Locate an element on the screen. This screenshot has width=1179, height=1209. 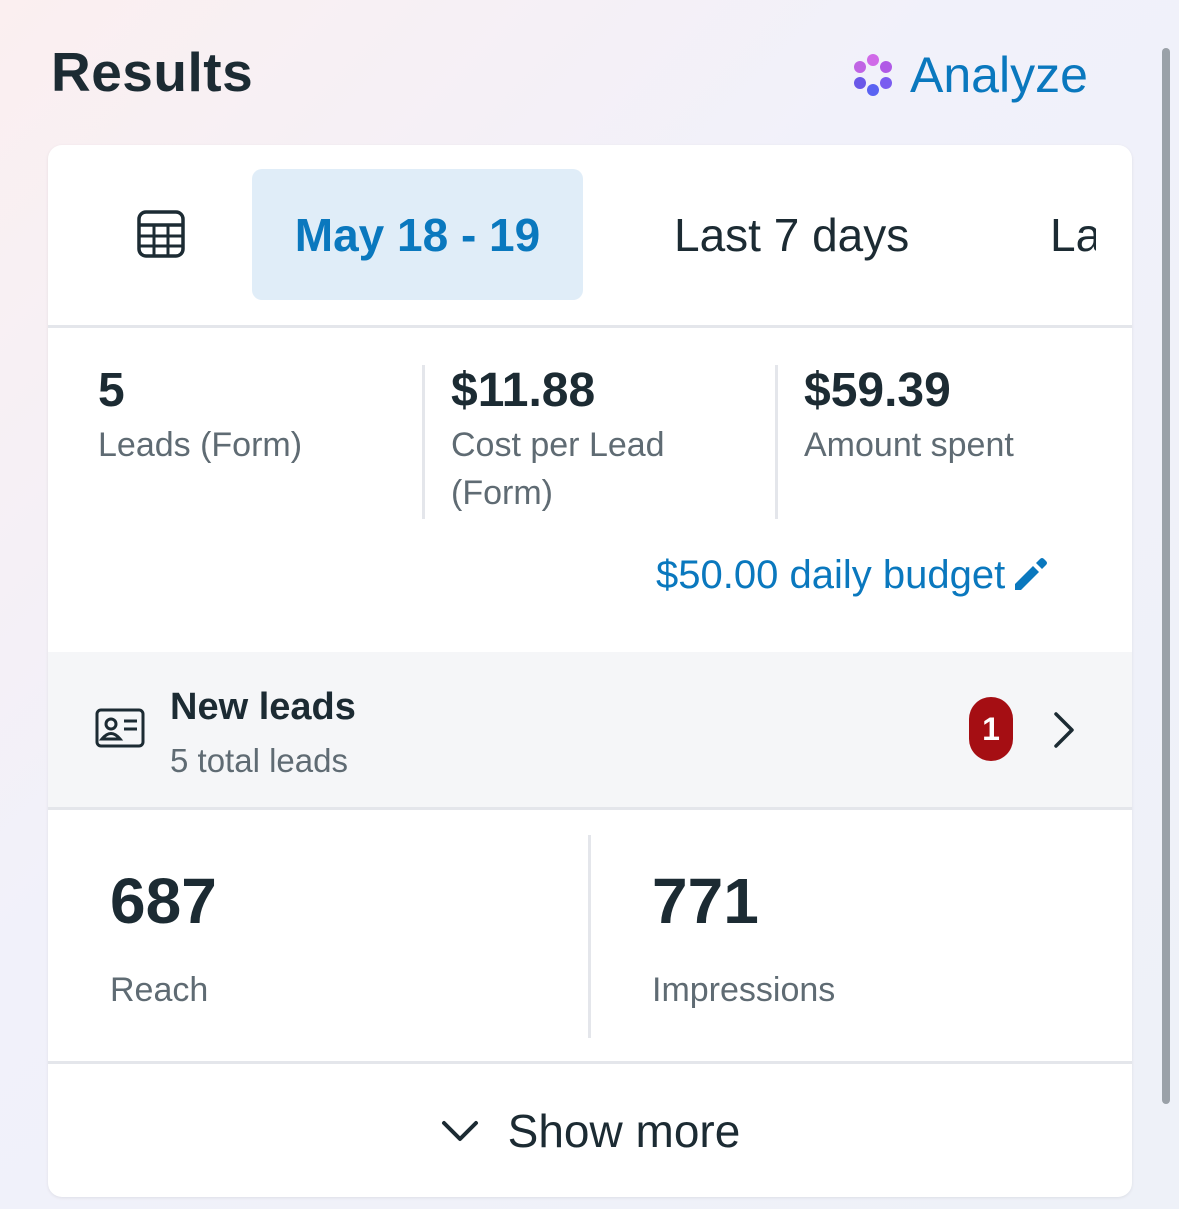
metric-value: $59.39 is located at coordinates (877, 390).